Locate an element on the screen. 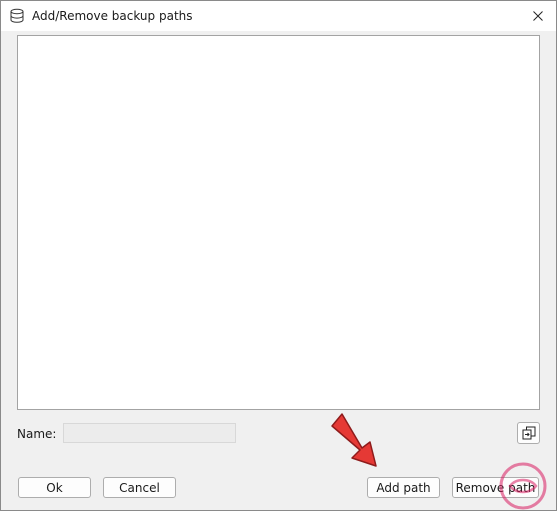  copy-button is located at coordinates (528, 433).